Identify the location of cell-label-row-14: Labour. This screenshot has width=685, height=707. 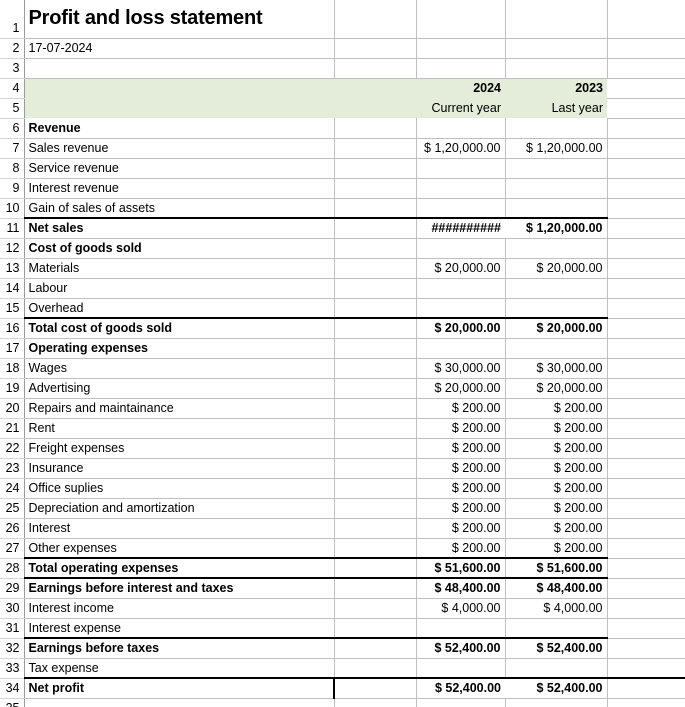
(179, 288).